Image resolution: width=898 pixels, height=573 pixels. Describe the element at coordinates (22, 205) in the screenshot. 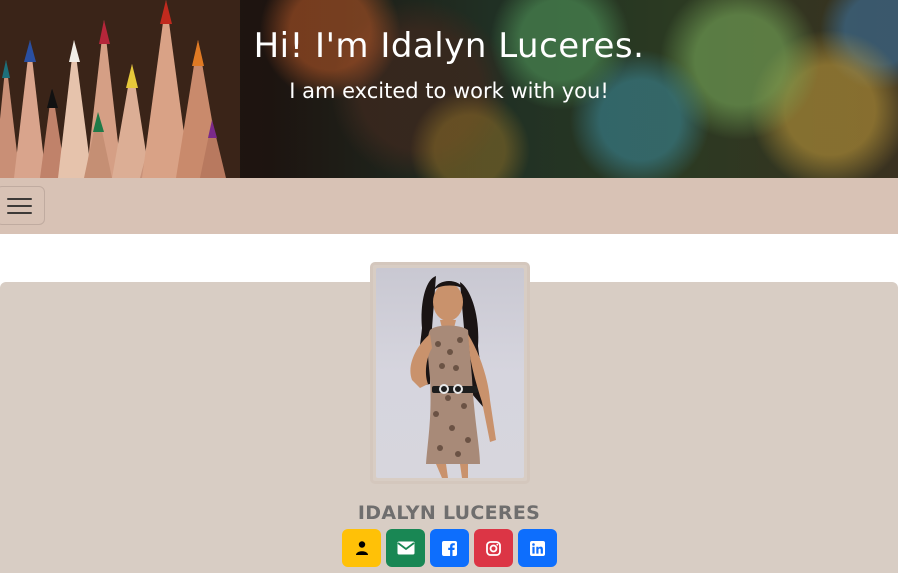

I see `navbar-toggle-button` at that location.